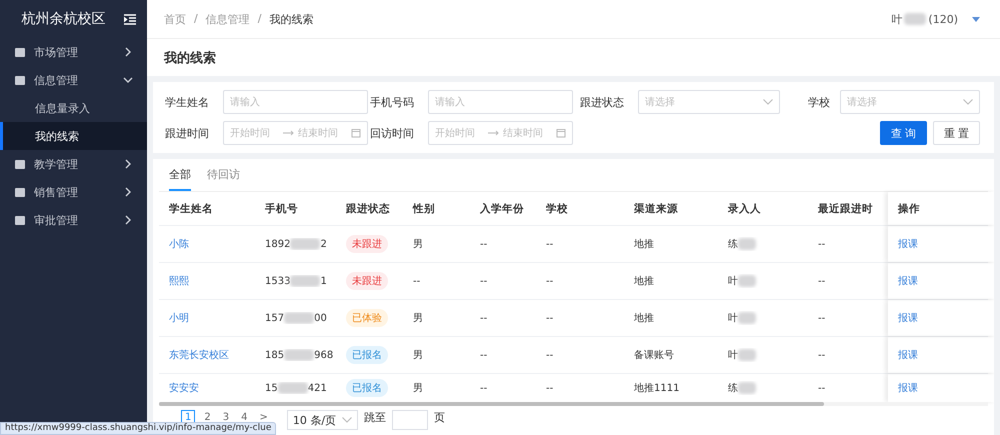 The height and width of the screenshot is (435, 1000). I want to click on arrow-right-icon, so click(289, 133).